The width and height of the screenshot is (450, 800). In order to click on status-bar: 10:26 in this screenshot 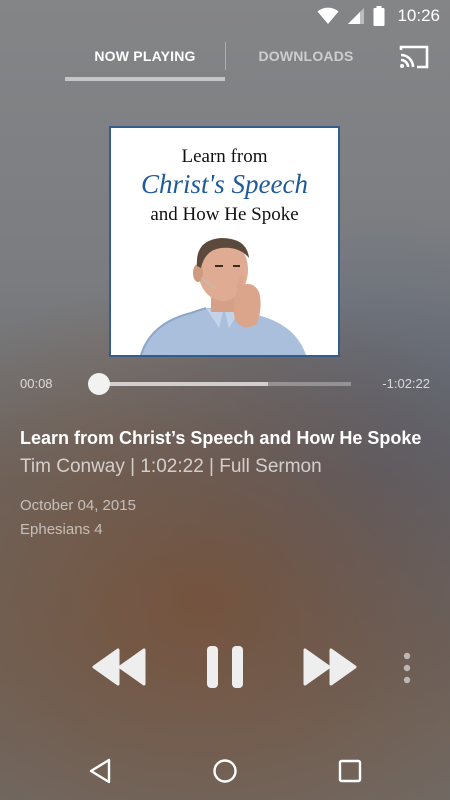, I will do `click(225, 16)`.